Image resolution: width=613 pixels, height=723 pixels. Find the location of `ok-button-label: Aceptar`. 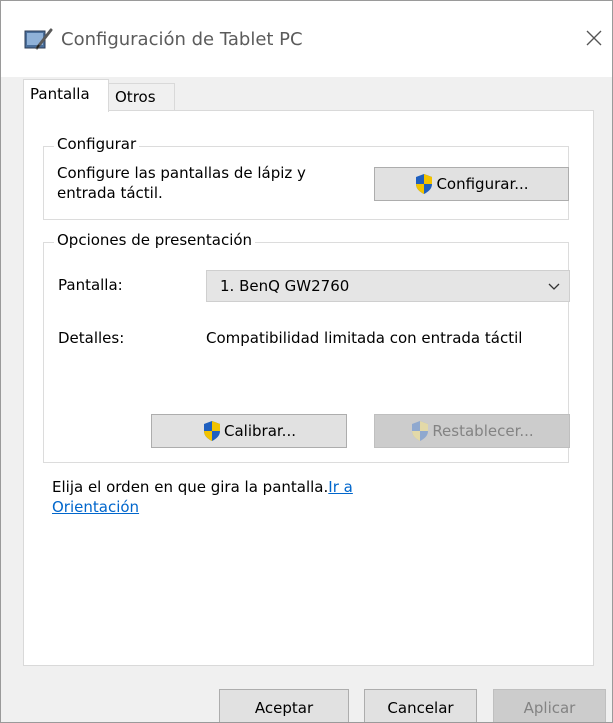

ok-button-label: Aceptar is located at coordinates (284, 708).